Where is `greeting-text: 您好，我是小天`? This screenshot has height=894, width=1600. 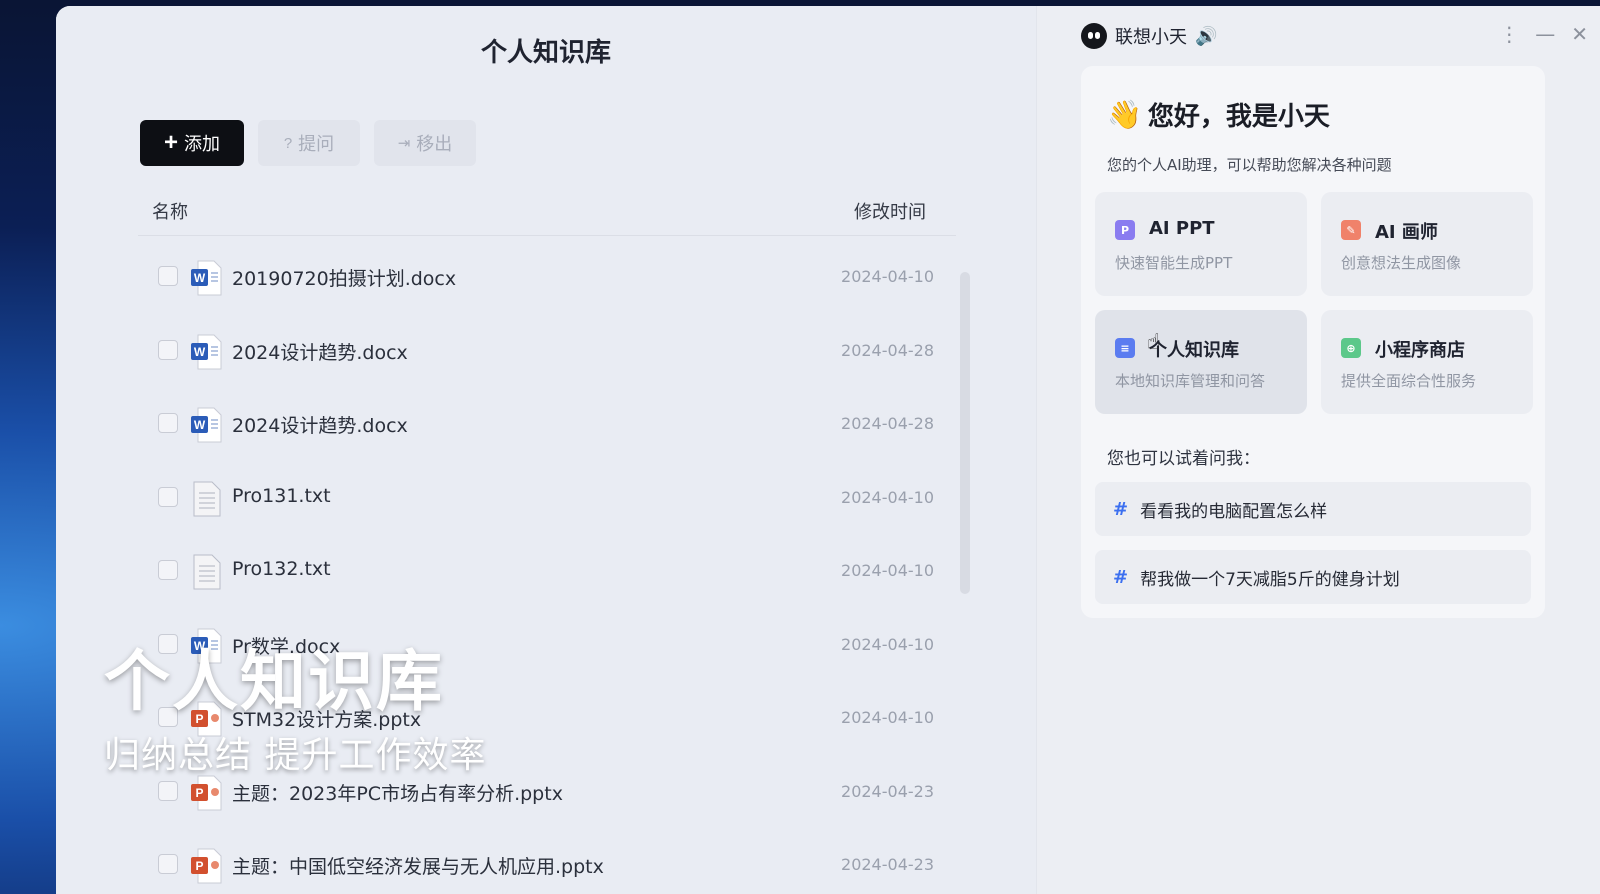 greeting-text: 您好，我是小天 is located at coordinates (1238, 117).